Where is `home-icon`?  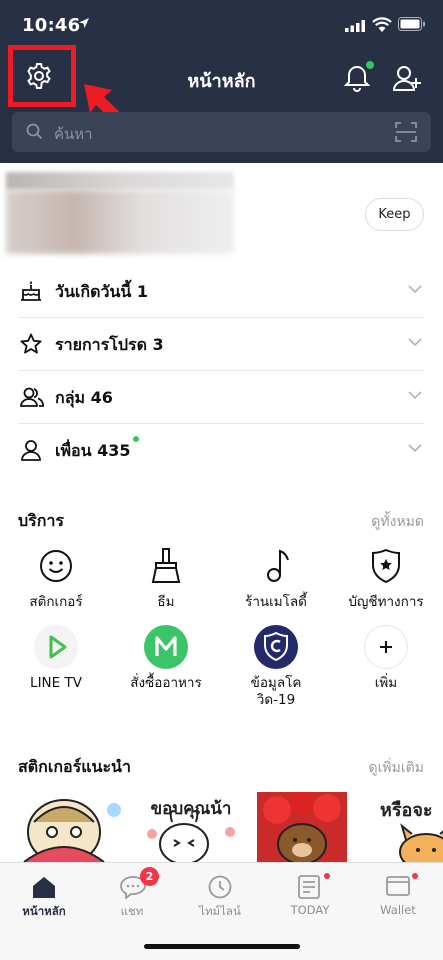
home-icon is located at coordinates (44, 887).